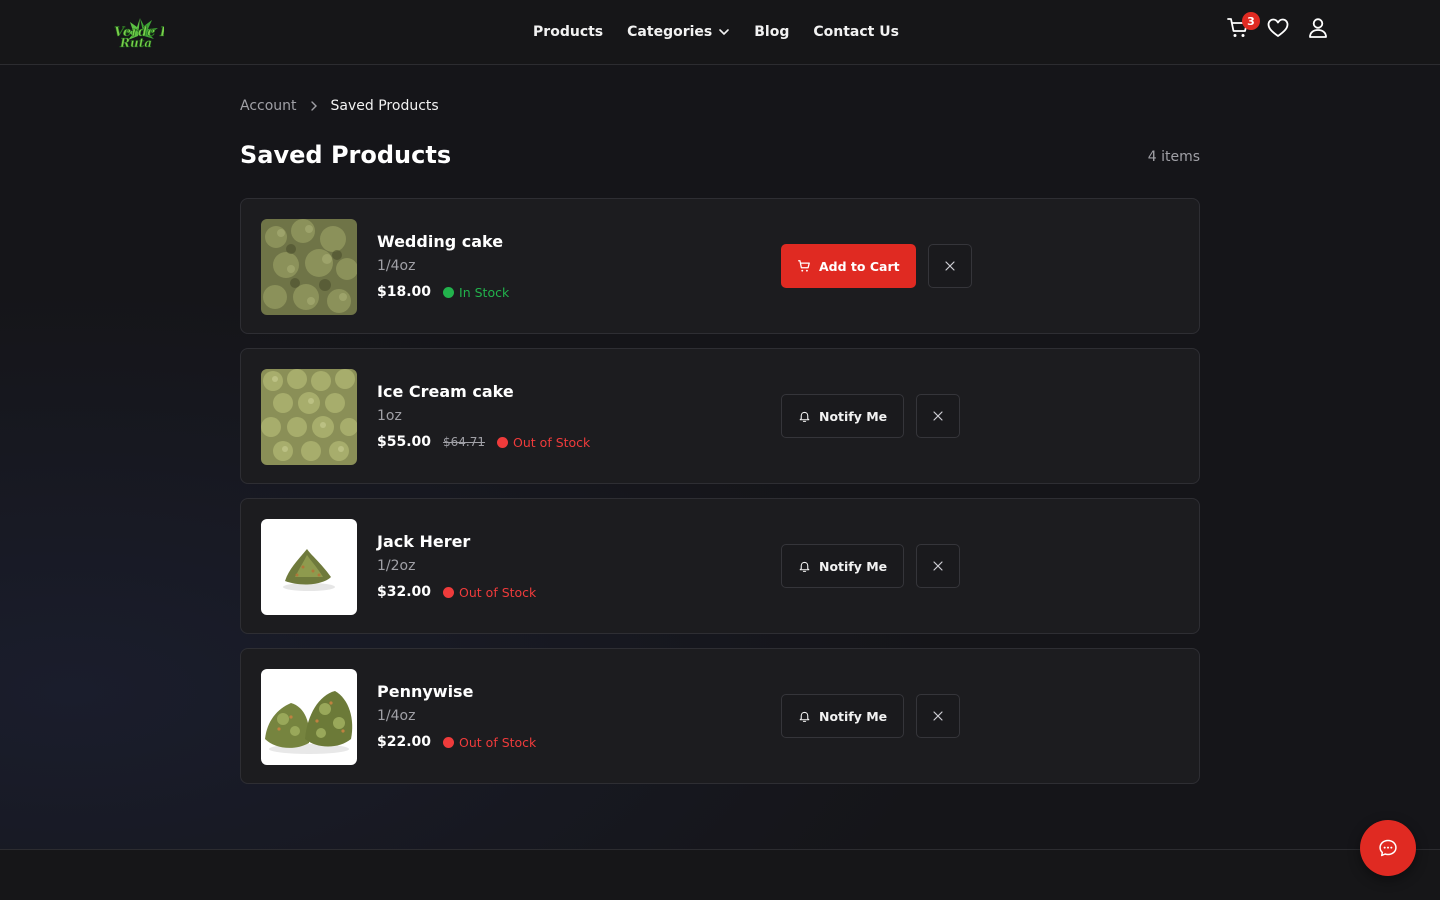 The width and height of the screenshot is (1440, 900). I want to click on main-nav: Products Categories Blog Contact Us, so click(720, 32).